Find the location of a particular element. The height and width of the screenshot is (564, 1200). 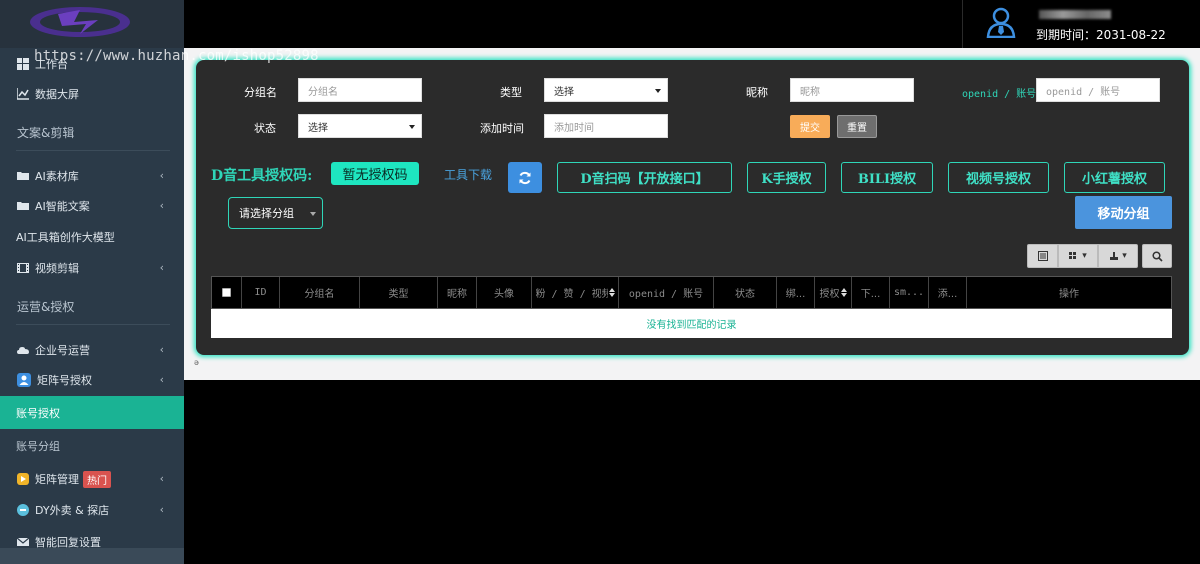

sidebar-item-label: 数据大屏 is located at coordinates (57, 94).